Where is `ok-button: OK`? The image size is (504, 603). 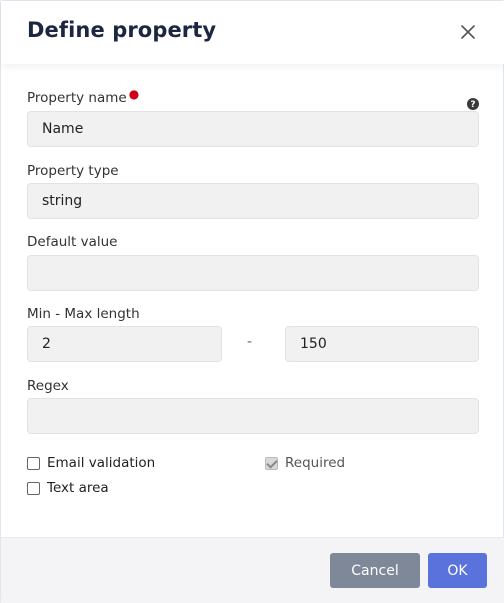
ok-button: OK is located at coordinates (457, 570).